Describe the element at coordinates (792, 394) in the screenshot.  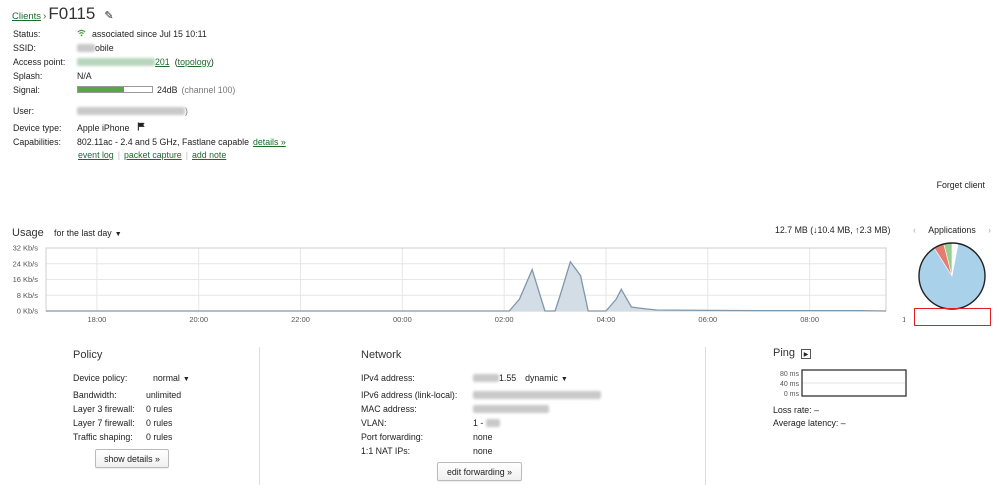
I see `ping-tick-label: 0 ms` at that location.